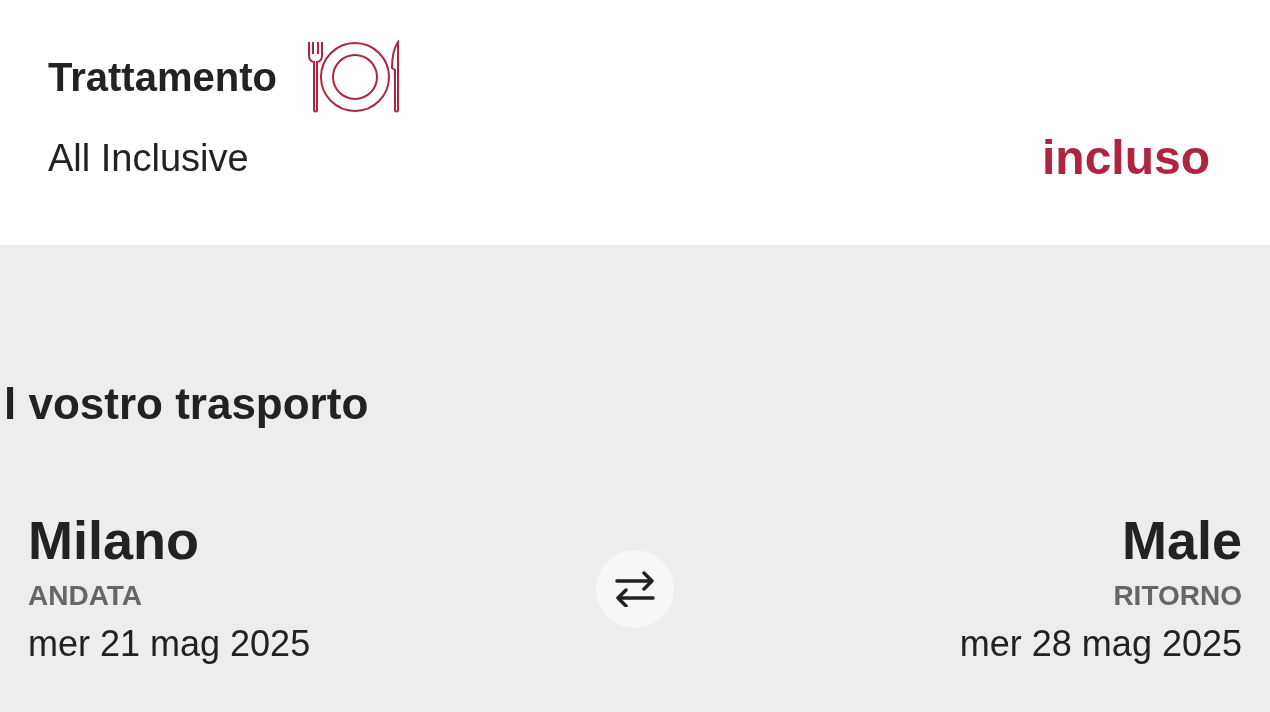  I want to click on section-title: l vostro trasporto, so click(186, 404).